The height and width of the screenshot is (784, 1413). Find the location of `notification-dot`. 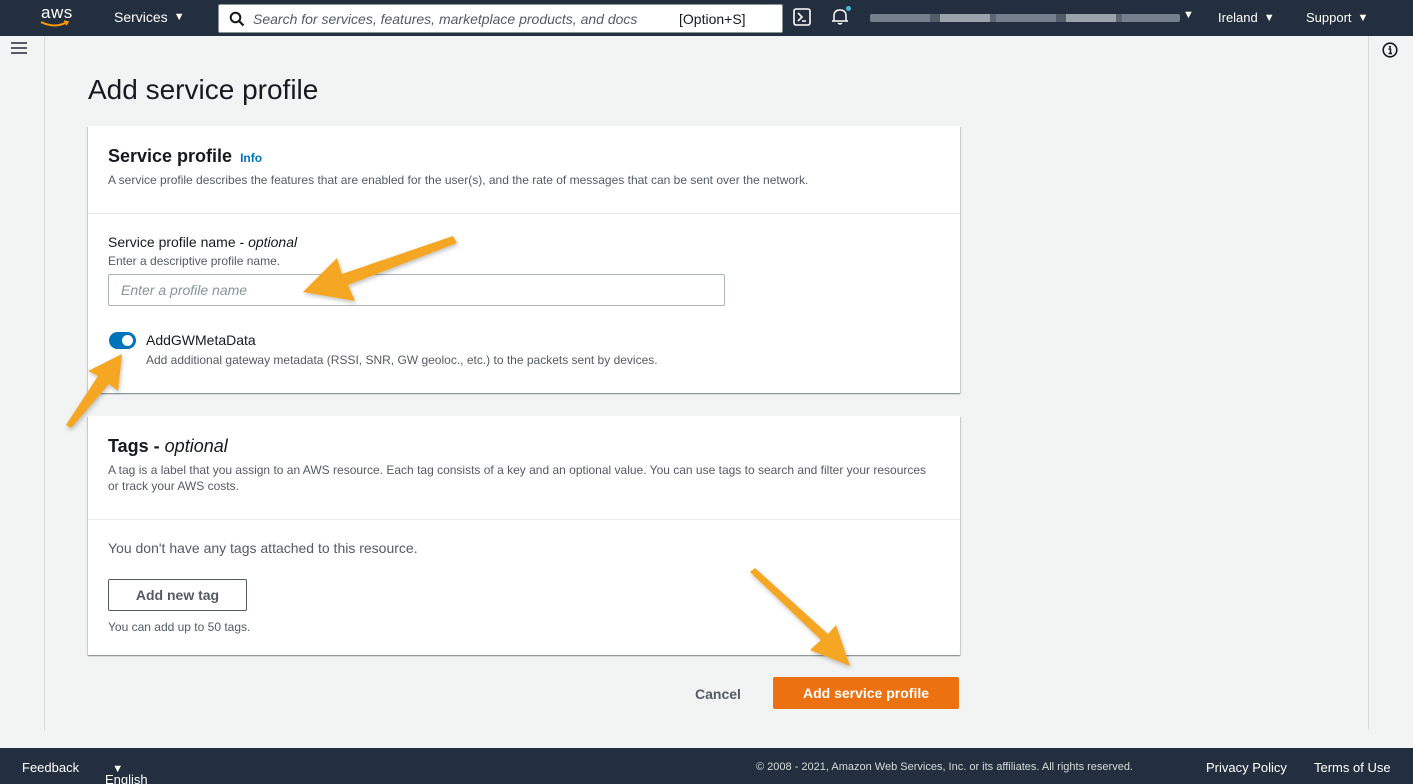

notification-dot is located at coordinates (848, 8).